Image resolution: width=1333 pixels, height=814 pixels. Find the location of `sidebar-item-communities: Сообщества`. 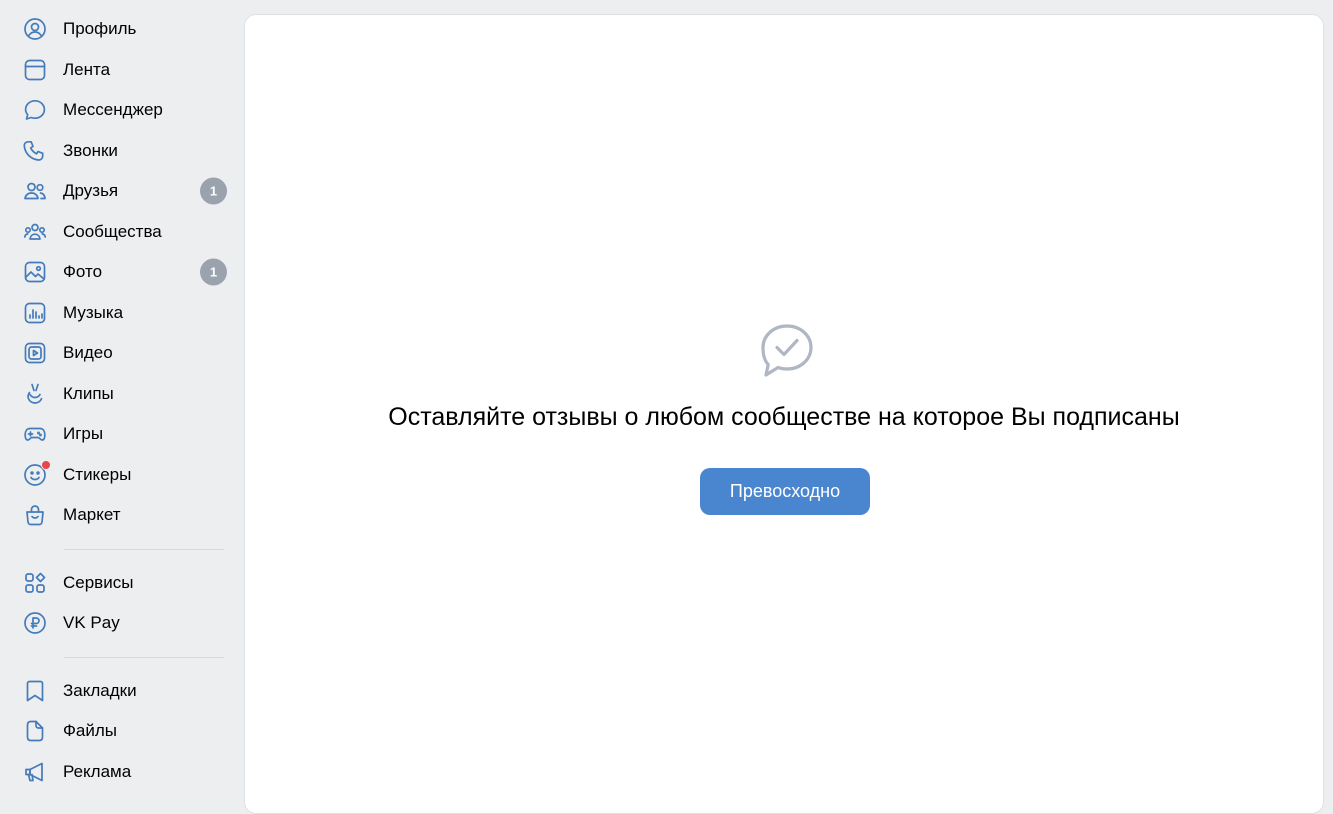

sidebar-item-communities: Сообщества is located at coordinates (124, 232).